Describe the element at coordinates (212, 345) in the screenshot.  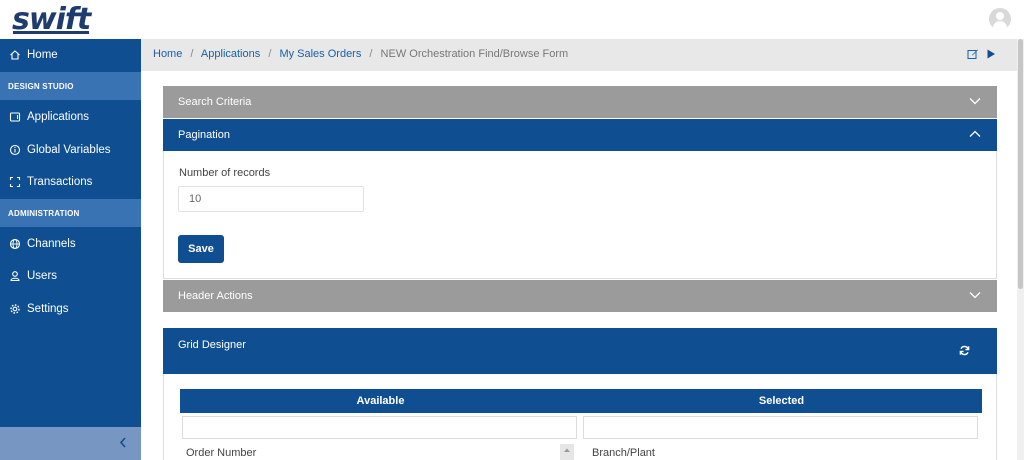
I see `panel-title: Grid Designer` at that location.